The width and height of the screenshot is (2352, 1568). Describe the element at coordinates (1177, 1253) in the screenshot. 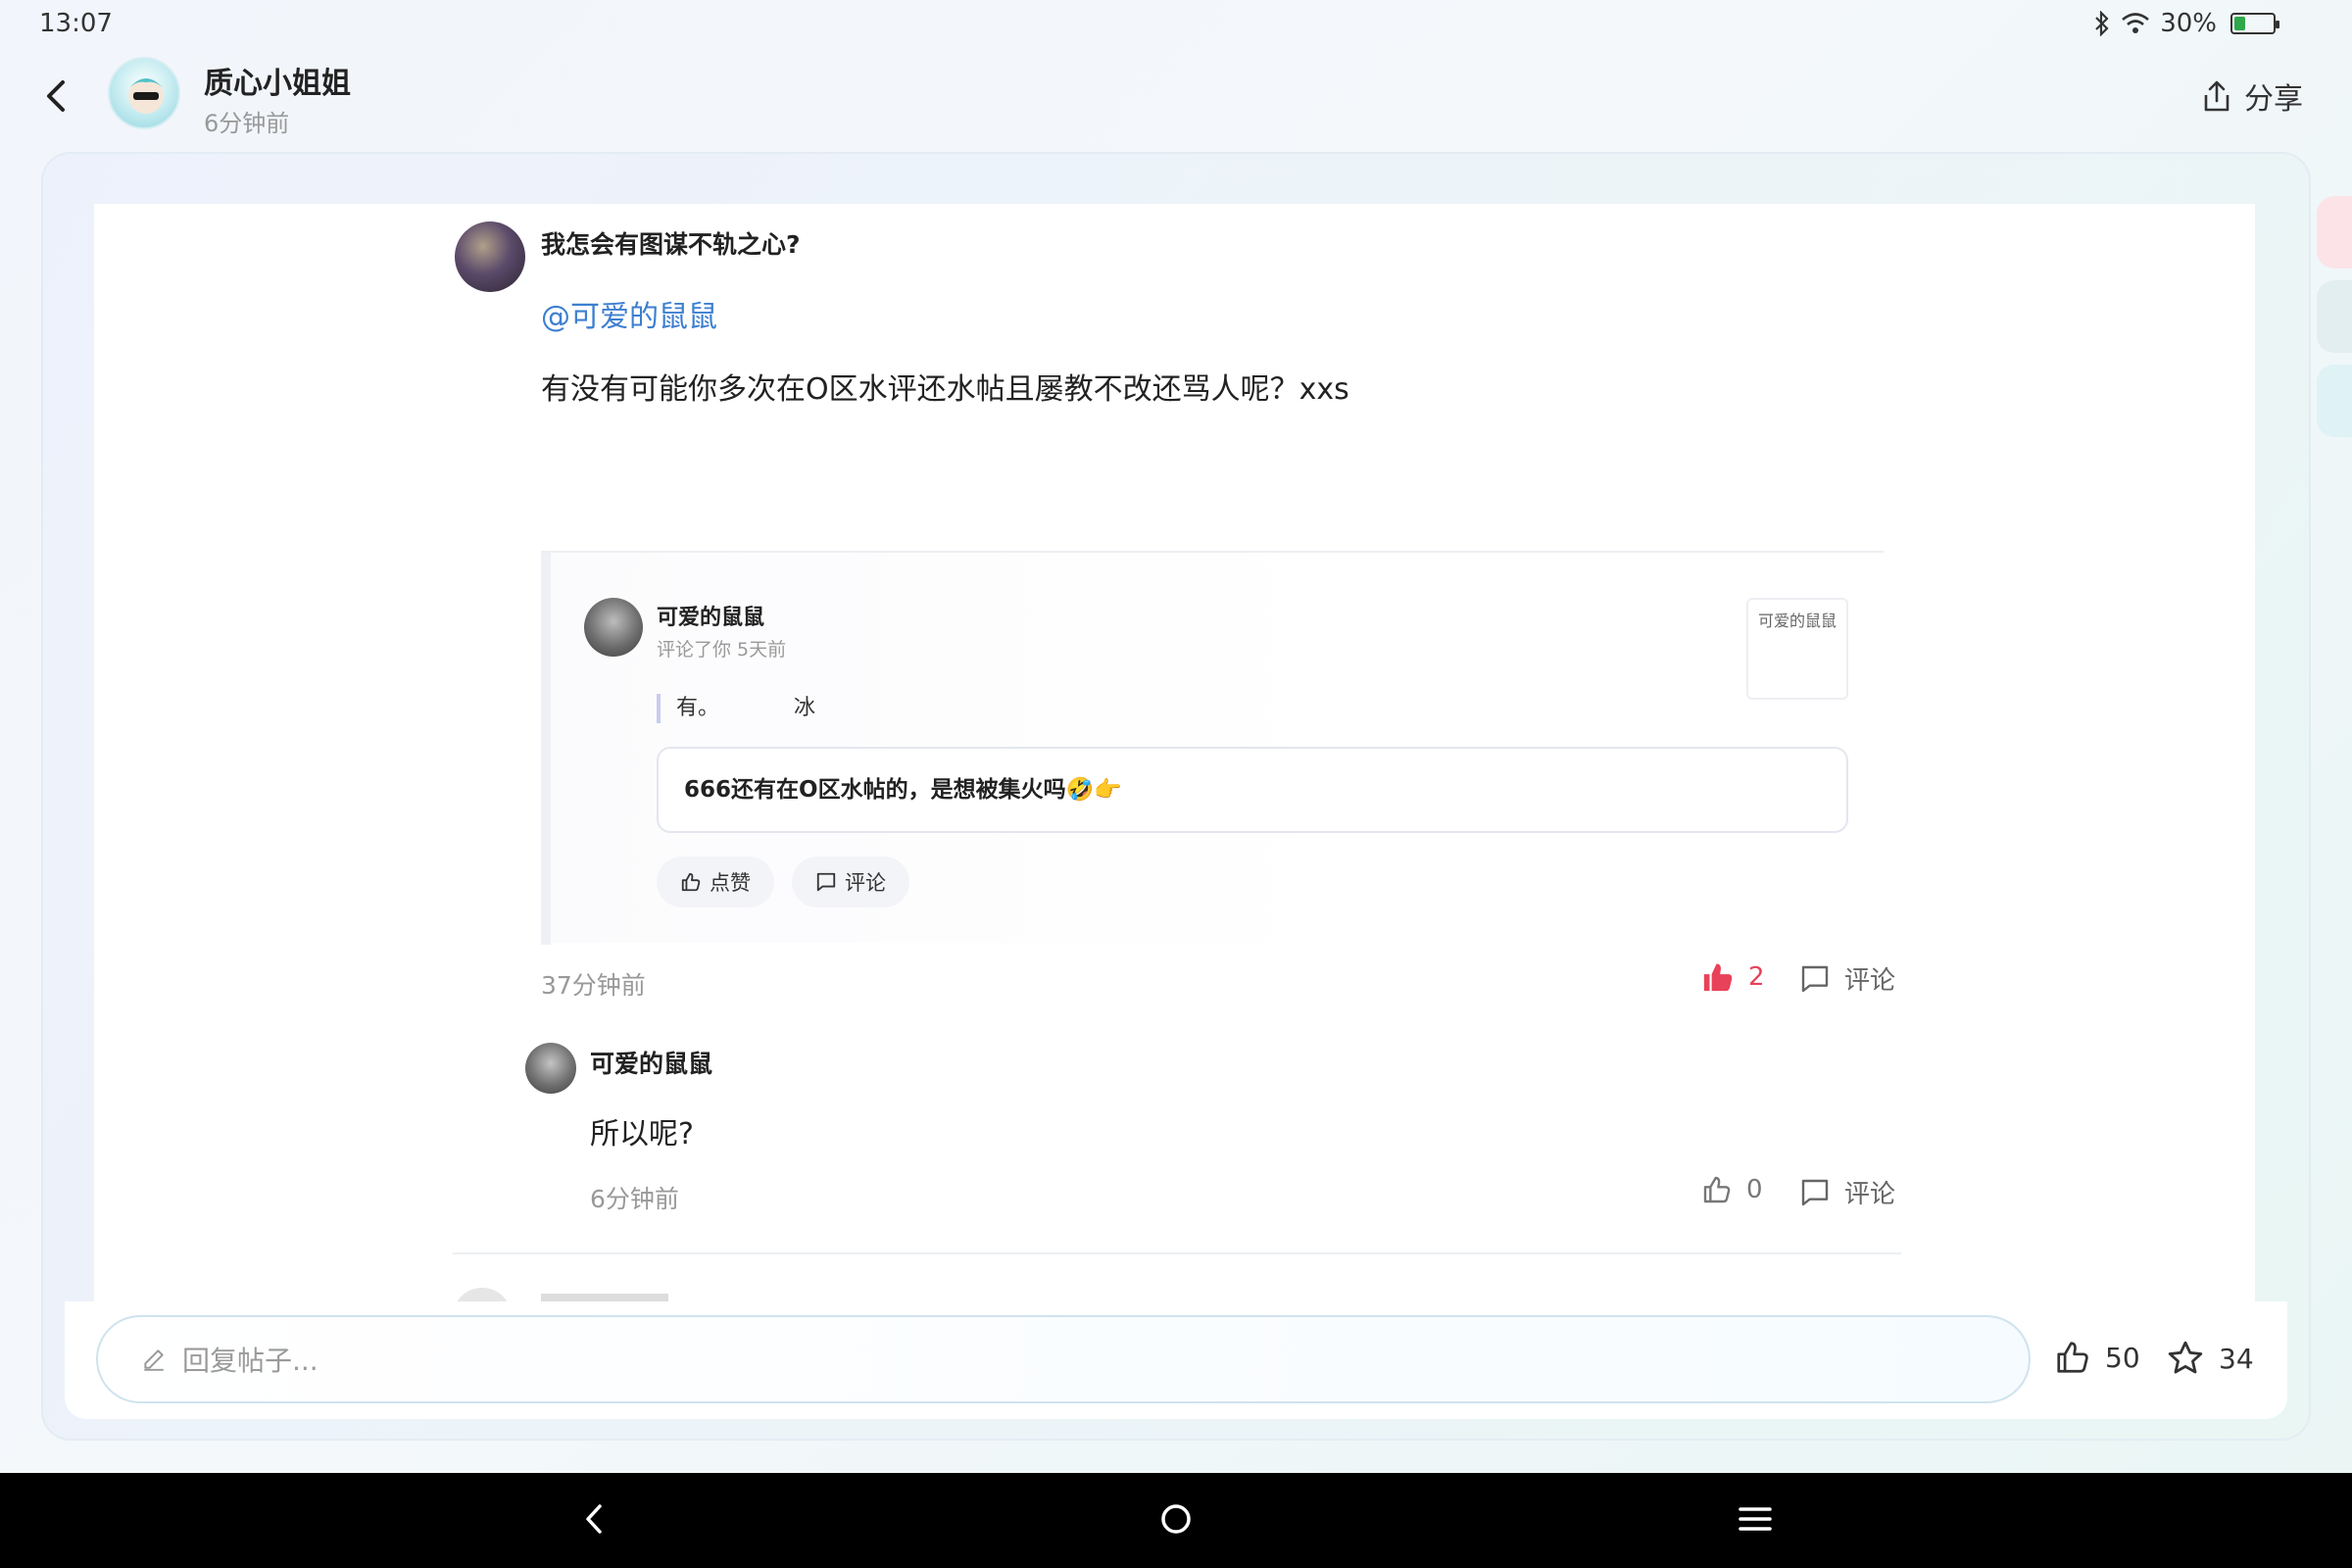

I see `divider` at that location.